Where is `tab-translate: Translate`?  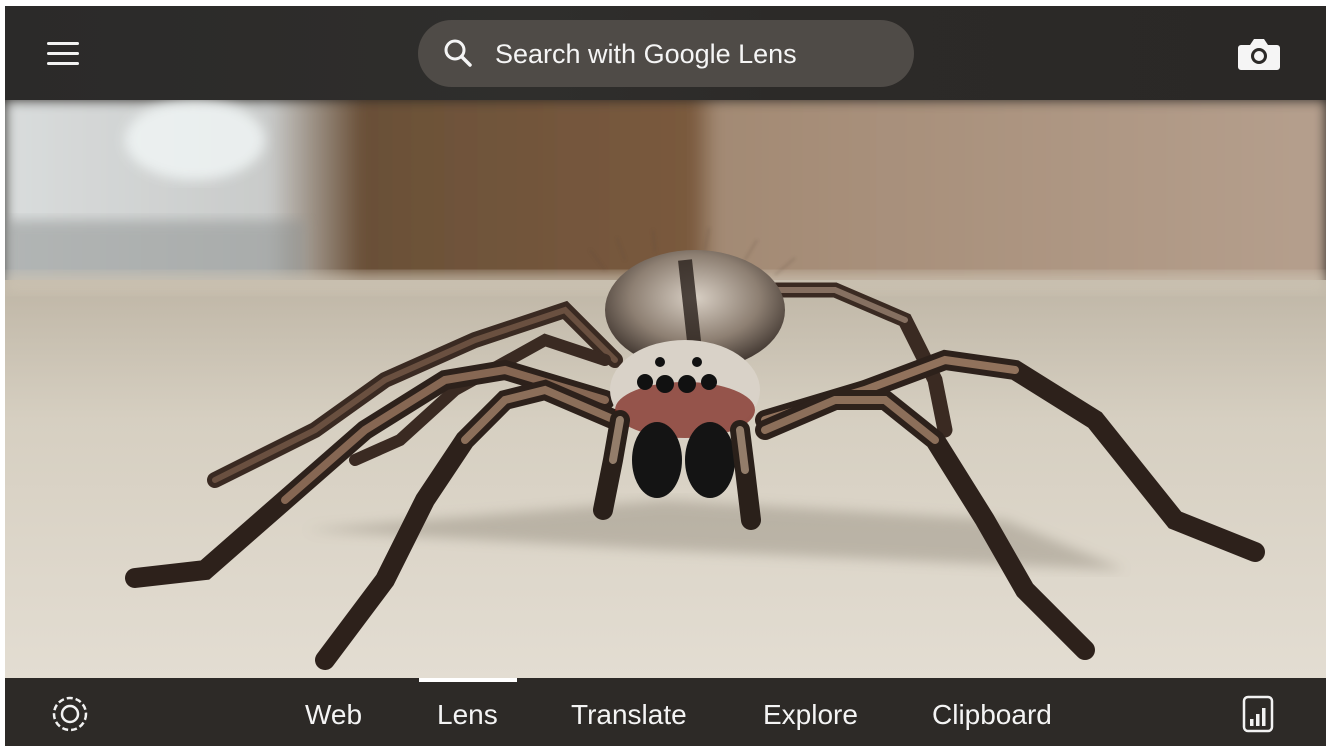
tab-translate: Translate is located at coordinates (629, 715).